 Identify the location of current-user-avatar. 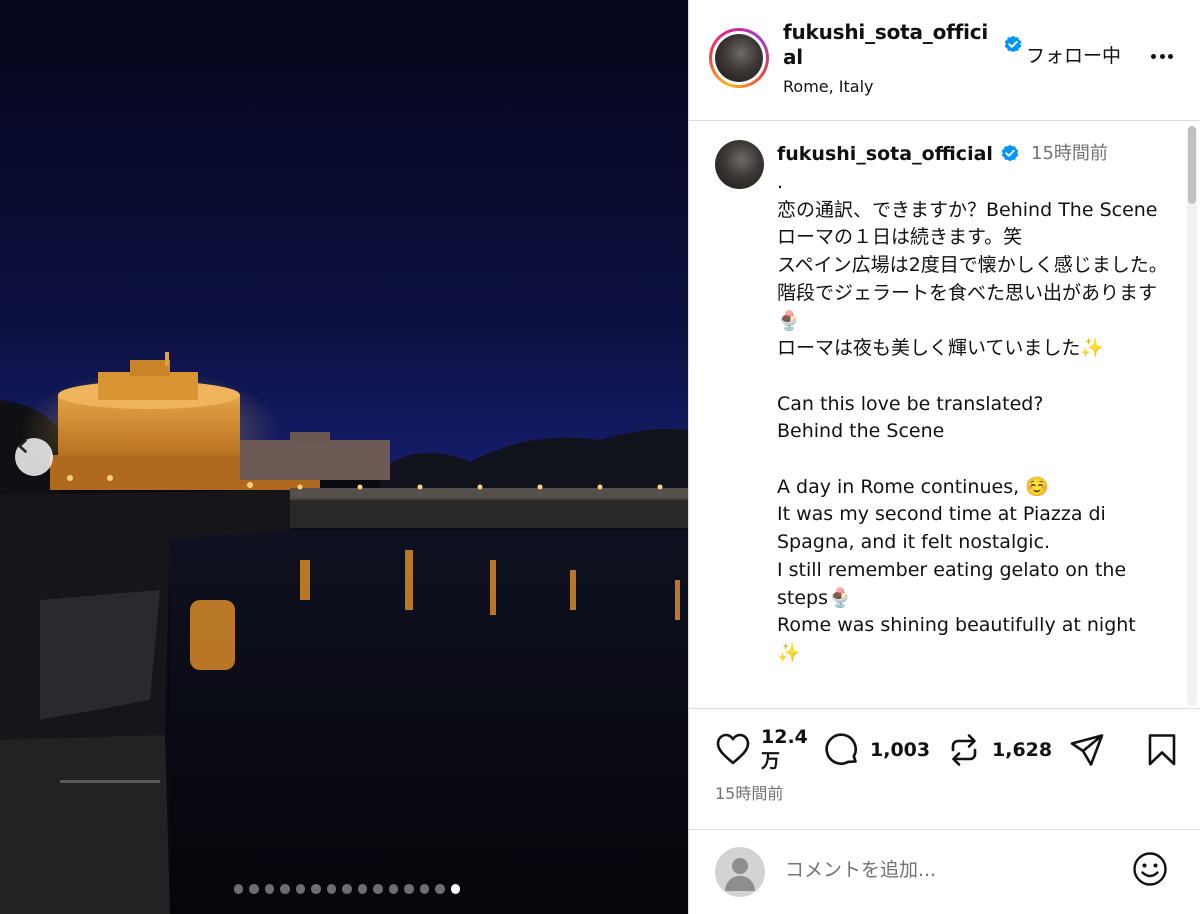
(740, 872).